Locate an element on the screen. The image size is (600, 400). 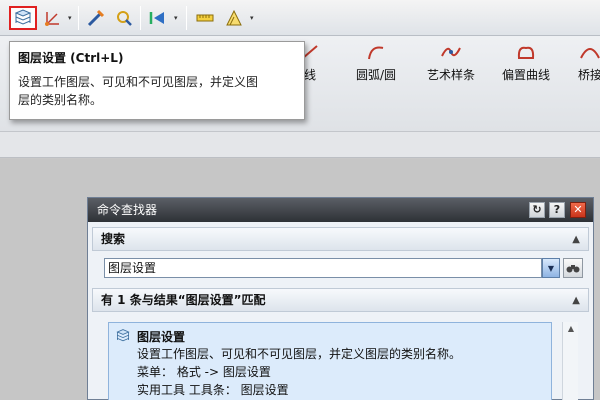
angle-measure-button is located at coordinates (234, 18).